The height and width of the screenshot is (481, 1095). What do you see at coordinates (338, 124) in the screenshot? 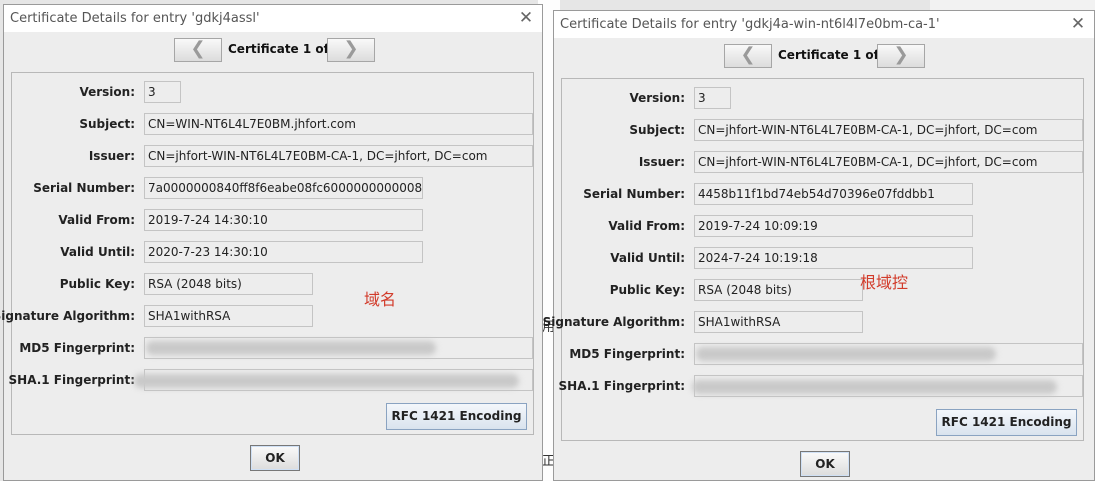
I see `subject-field: CN=WIN-NT6L4L7E0BM.jhfort.com` at bounding box center [338, 124].